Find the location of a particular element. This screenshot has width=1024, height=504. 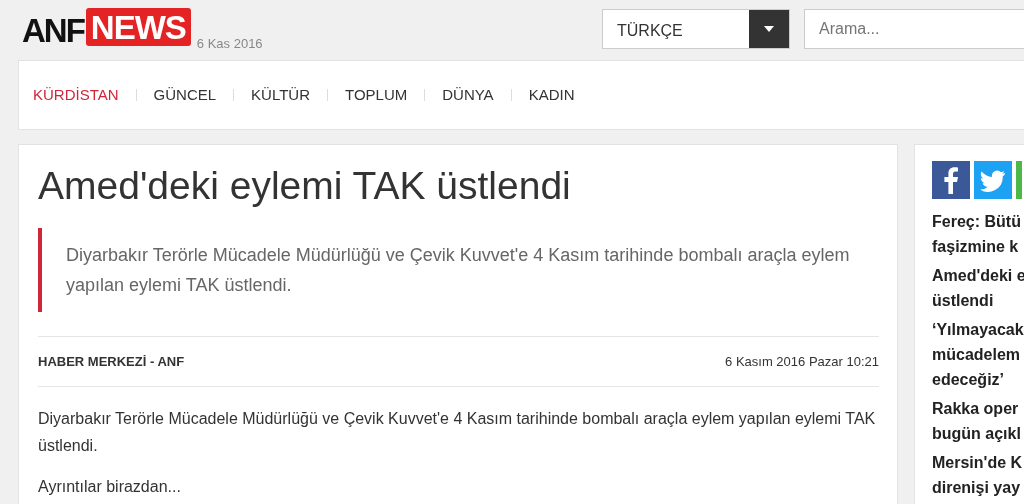

nav-link: DÜNYA is located at coordinates (476, 95).